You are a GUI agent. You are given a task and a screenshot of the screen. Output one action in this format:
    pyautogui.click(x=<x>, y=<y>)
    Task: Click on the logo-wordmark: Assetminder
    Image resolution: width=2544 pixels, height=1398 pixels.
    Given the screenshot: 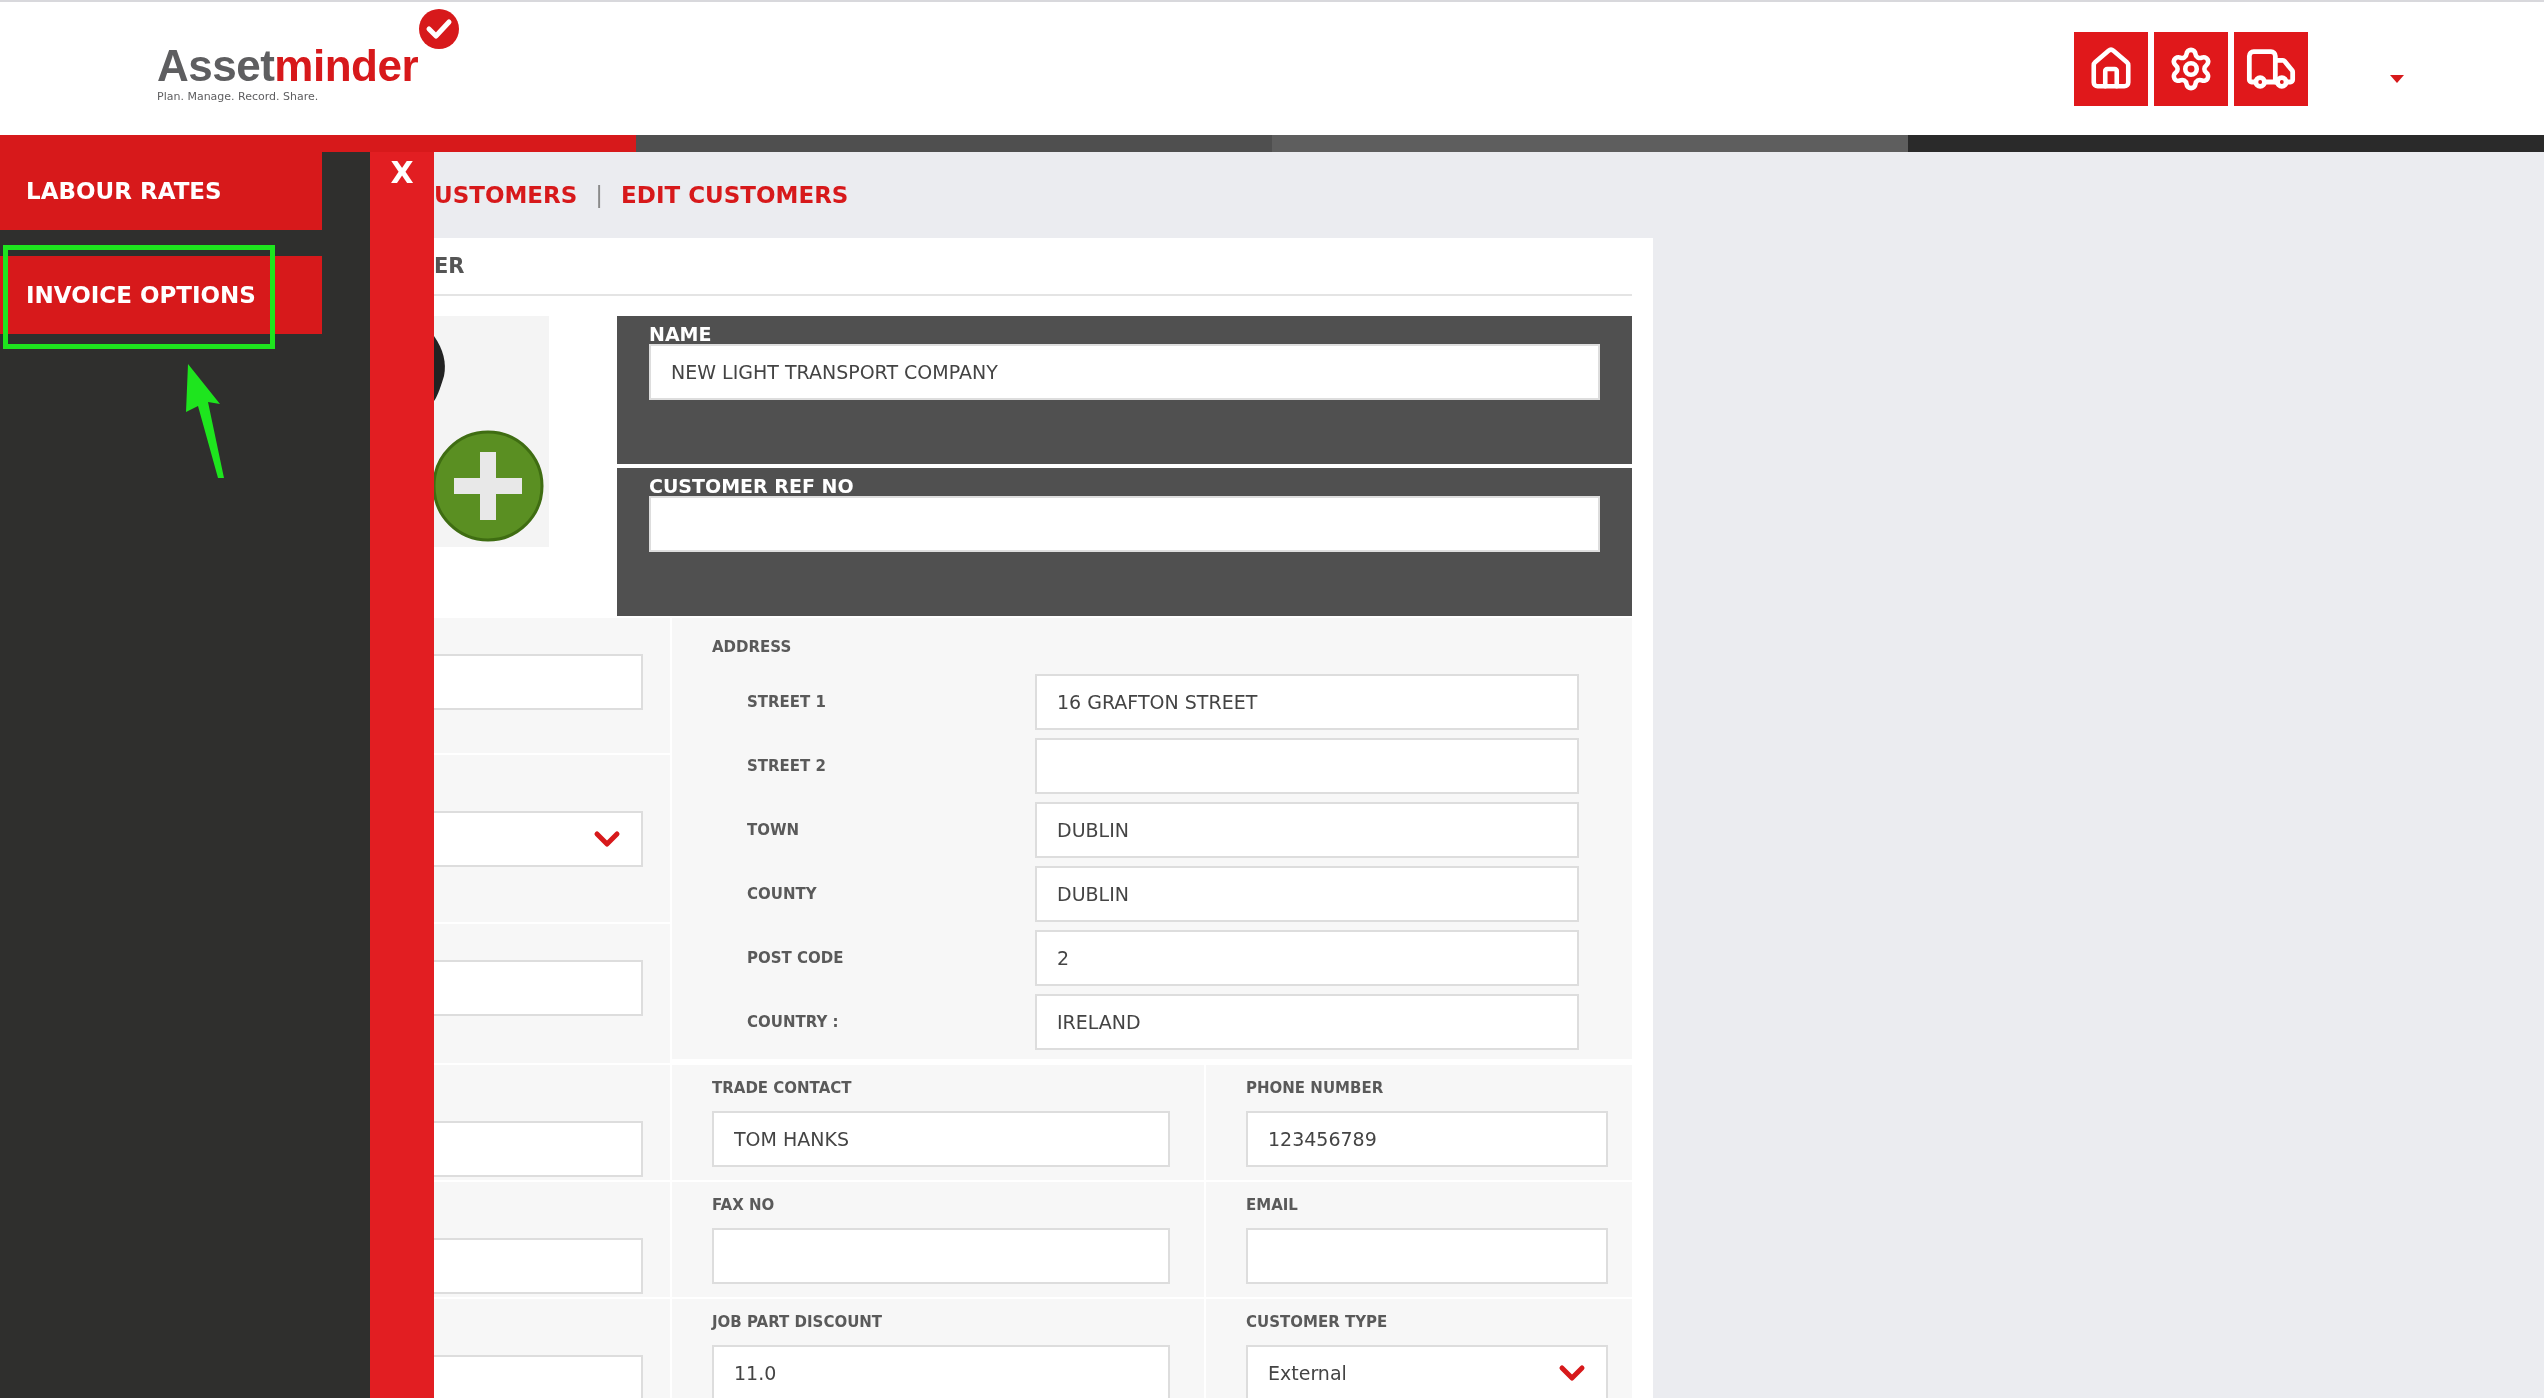 What is the action you would take?
    pyautogui.click(x=288, y=66)
    